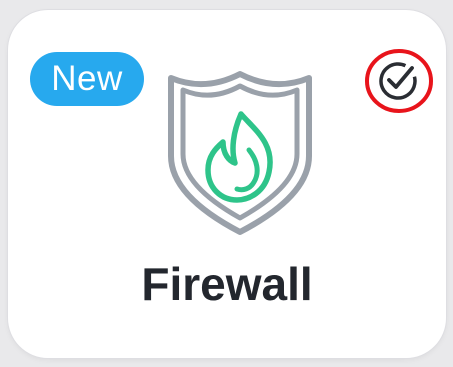 This screenshot has height=367, width=453. What do you see at coordinates (87, 79) in the screenshot?
I see `new-badge: New` at bounding box center [87, 79].